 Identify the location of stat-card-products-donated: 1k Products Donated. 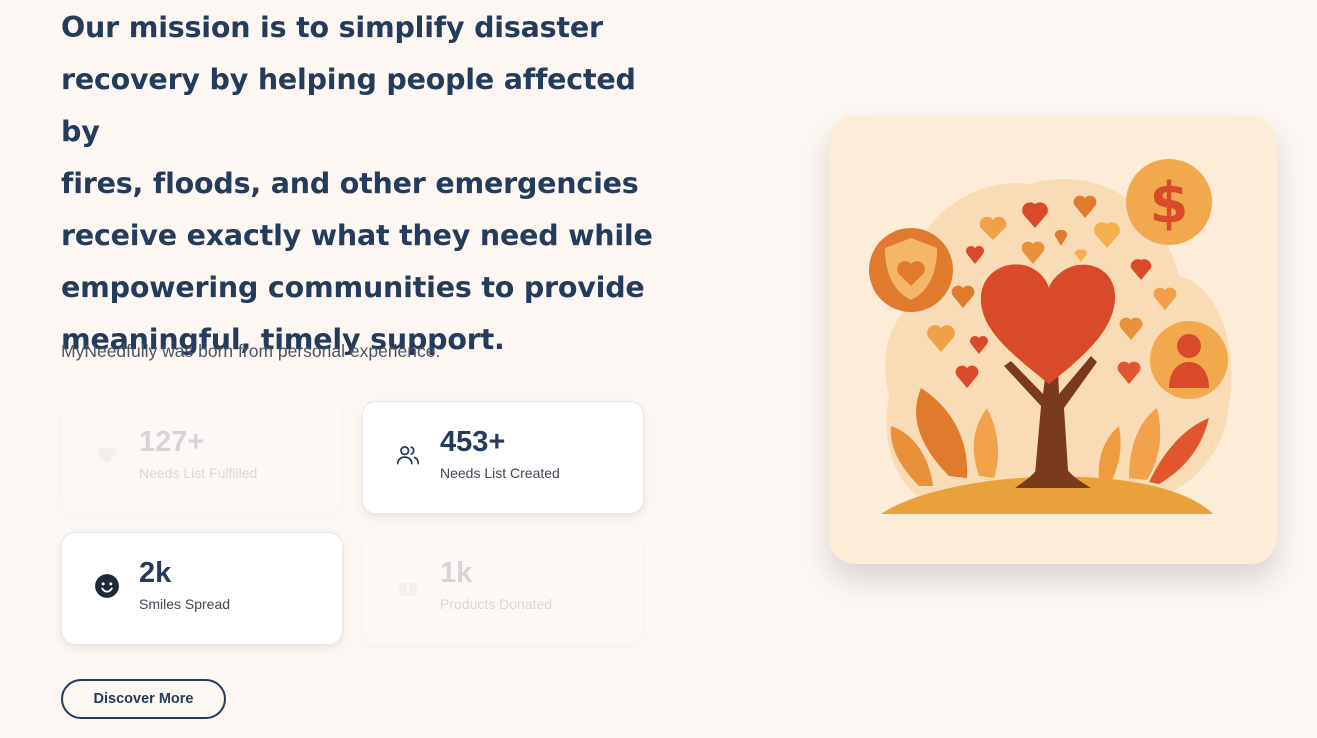
(503, 588).